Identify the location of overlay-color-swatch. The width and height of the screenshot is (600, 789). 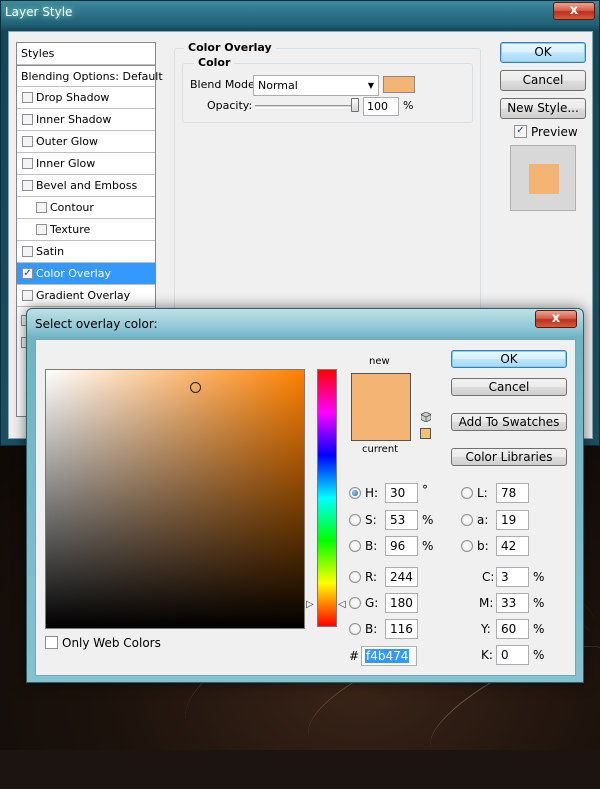
(399, 84).